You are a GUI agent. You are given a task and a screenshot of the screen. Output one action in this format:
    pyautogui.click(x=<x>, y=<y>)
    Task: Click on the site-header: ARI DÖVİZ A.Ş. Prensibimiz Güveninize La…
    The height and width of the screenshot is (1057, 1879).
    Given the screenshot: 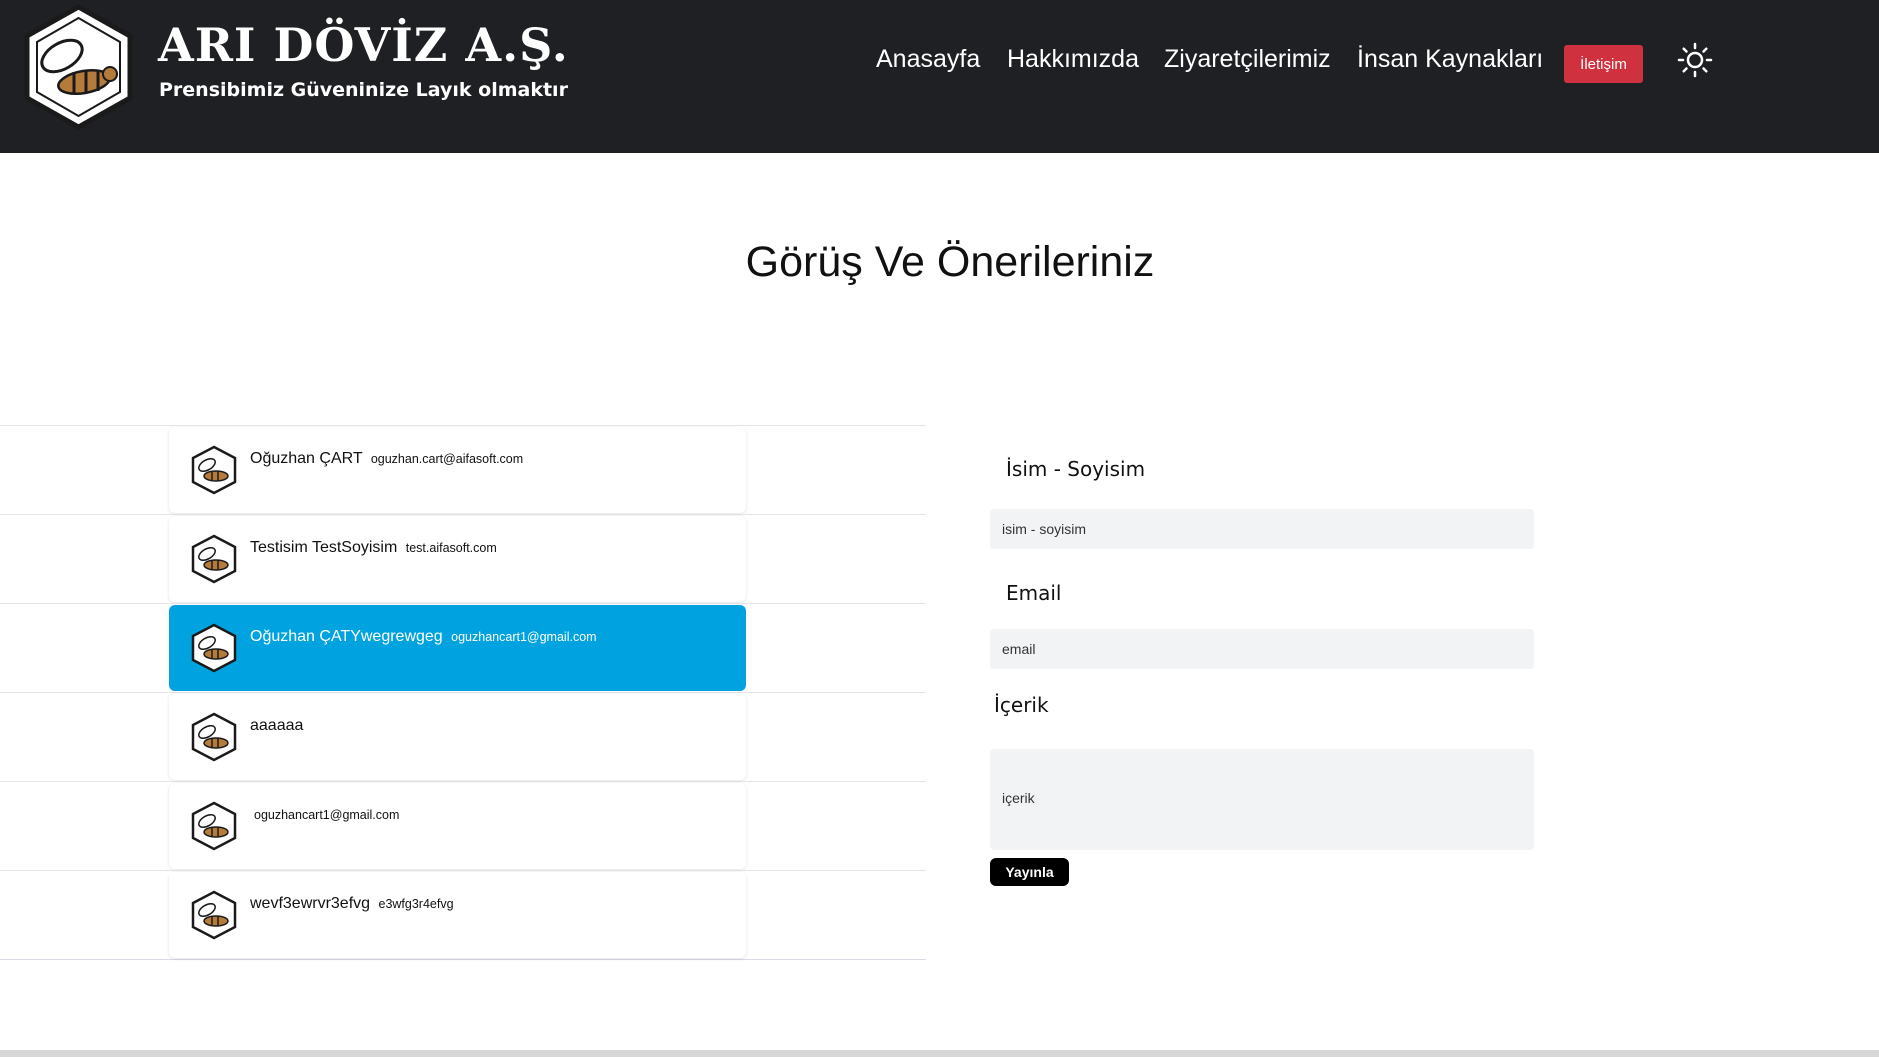 What is the action you would take?
    pyautogui.click(x=939, y=76)
    